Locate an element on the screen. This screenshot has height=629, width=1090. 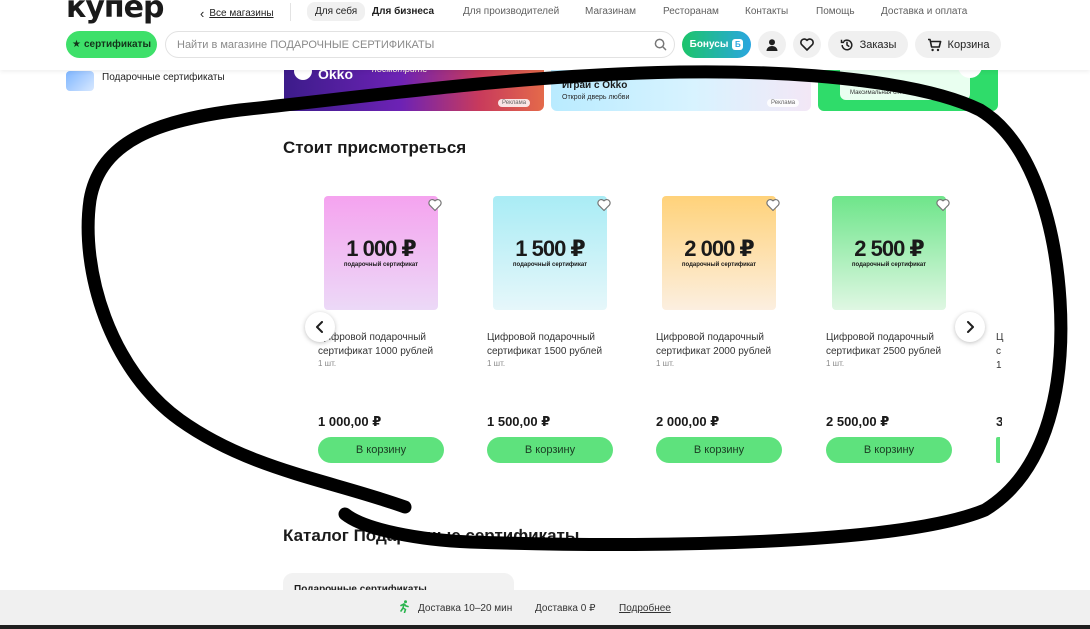
chevron-left-icon is located at coordinates (319, 327).